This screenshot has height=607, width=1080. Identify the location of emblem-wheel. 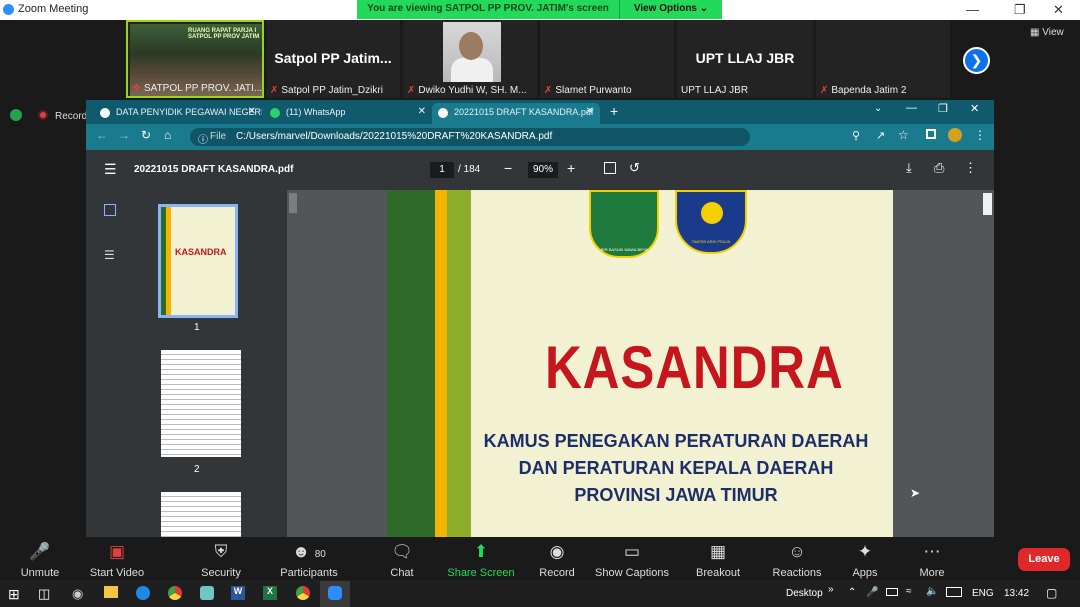
(712, 213).